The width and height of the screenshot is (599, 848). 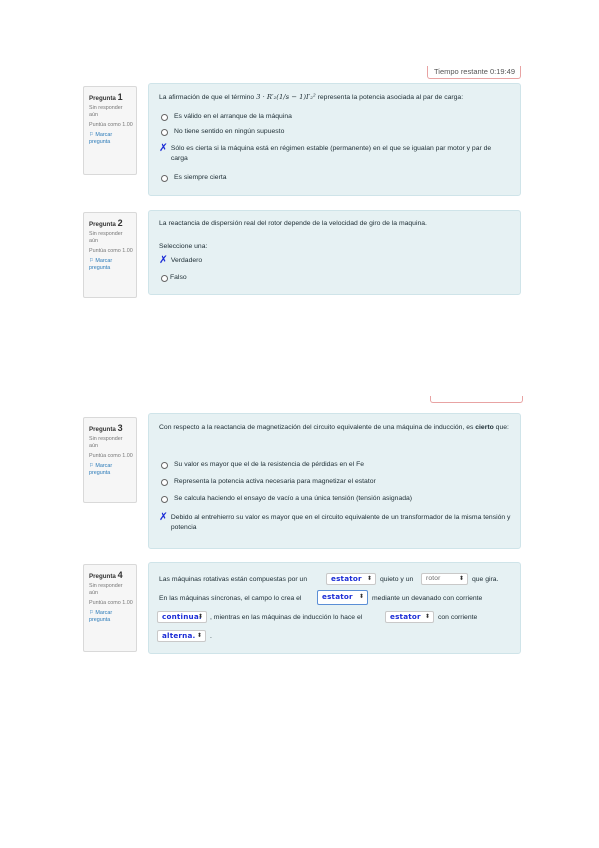 I want to click on cloze-select-3: estator ⬍, so click(x=342, y=597).